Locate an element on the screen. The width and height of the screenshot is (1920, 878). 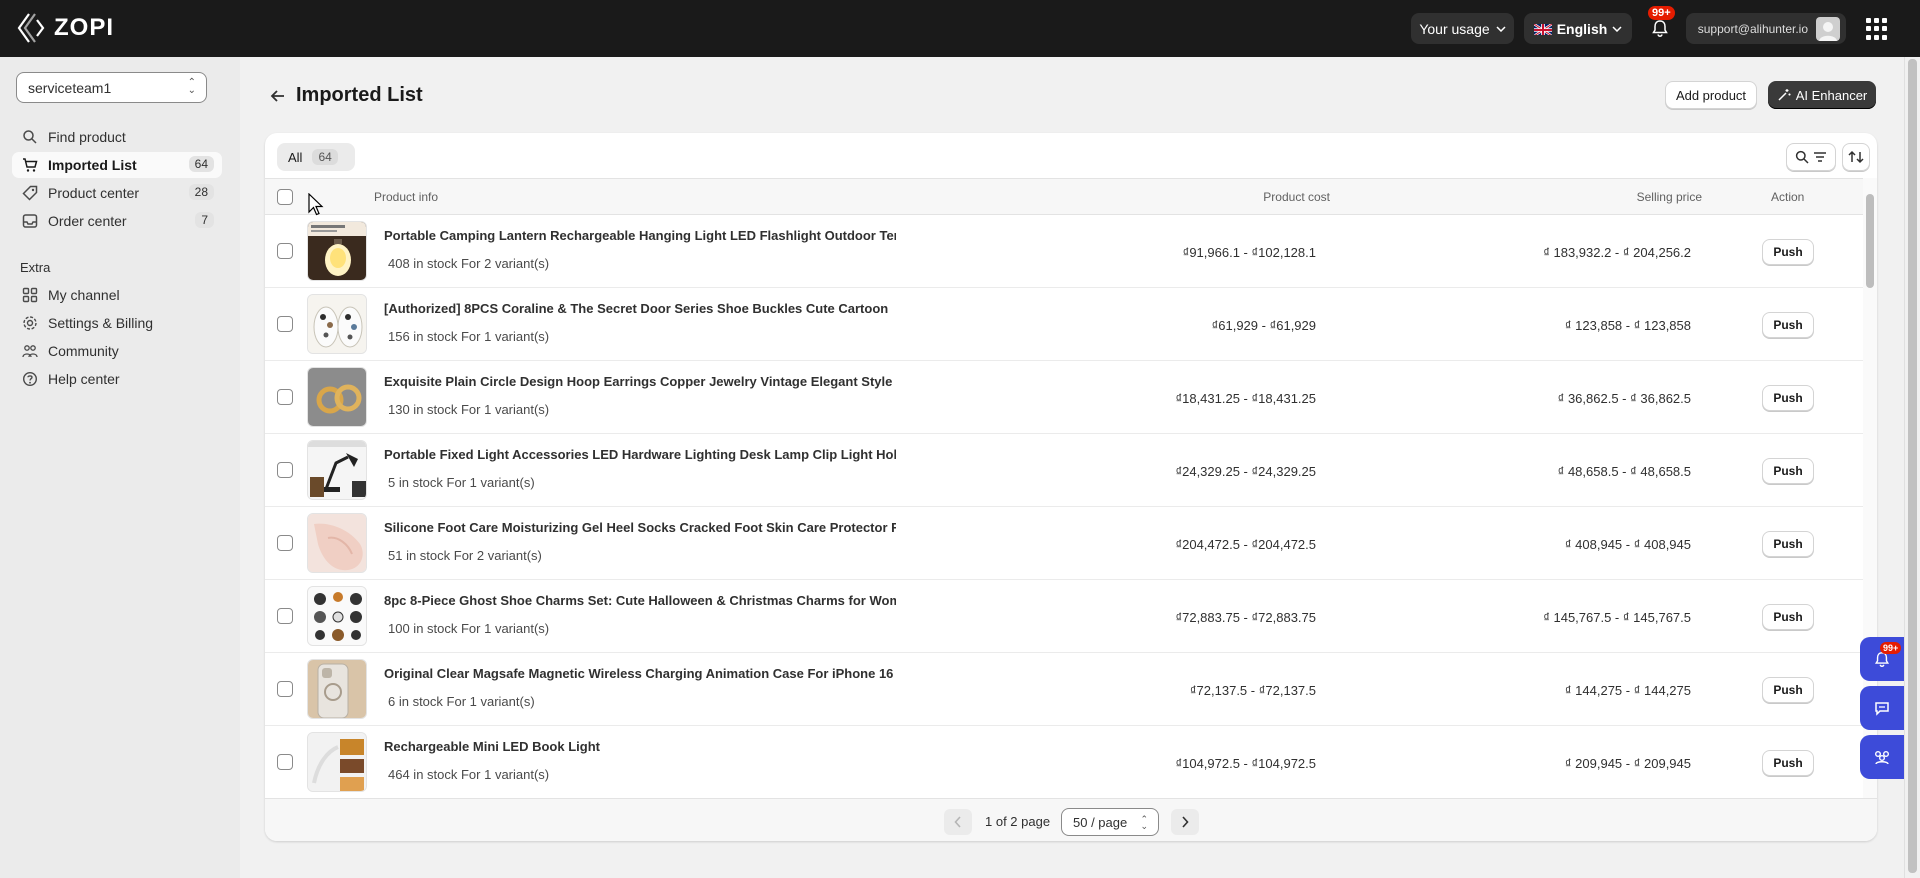
mouse-cursor-icon is located at coordinates (316, 204).